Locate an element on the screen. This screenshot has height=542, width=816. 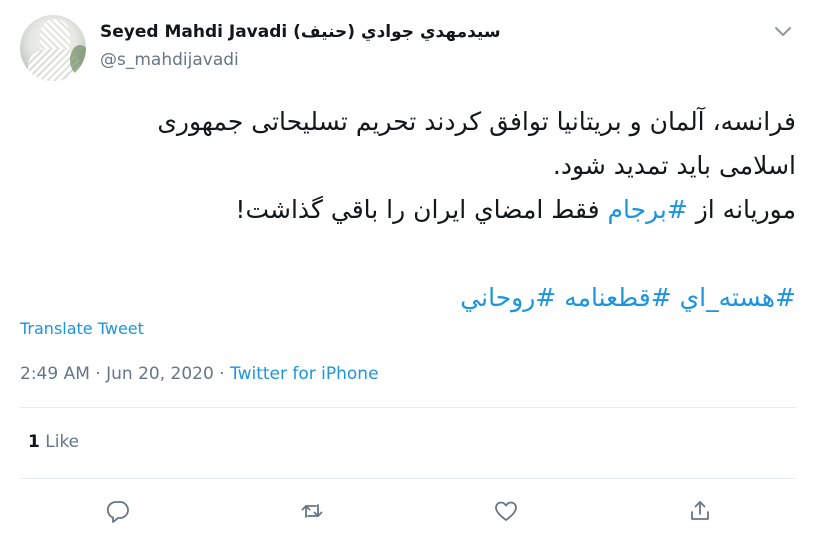
chevron-down-icon is located at coordinates (783, 32).